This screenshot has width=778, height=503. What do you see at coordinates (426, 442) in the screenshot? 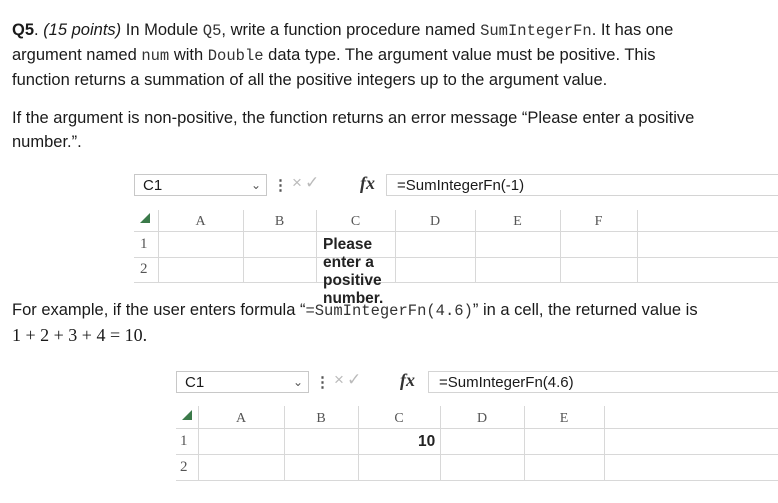
I see `cell-c1-value: 10` at bounding box center [426, 442].